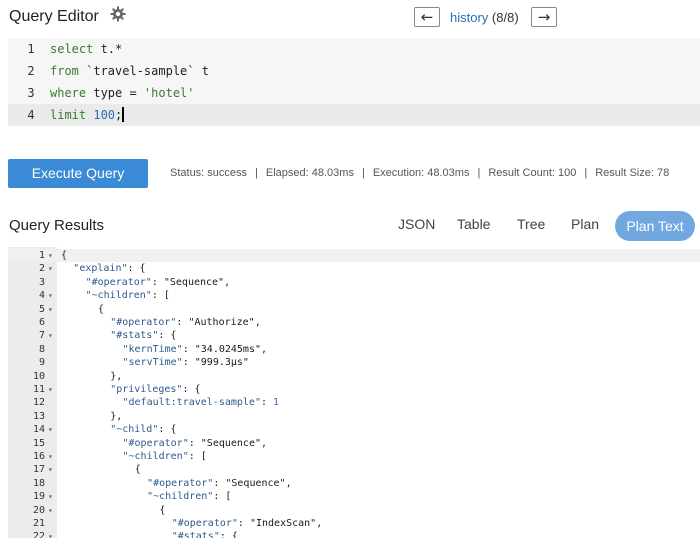  What do you see at coordinates (544, 17) in the screenshot?
I see `history-next-button: →` at bounding box center [544, 17].